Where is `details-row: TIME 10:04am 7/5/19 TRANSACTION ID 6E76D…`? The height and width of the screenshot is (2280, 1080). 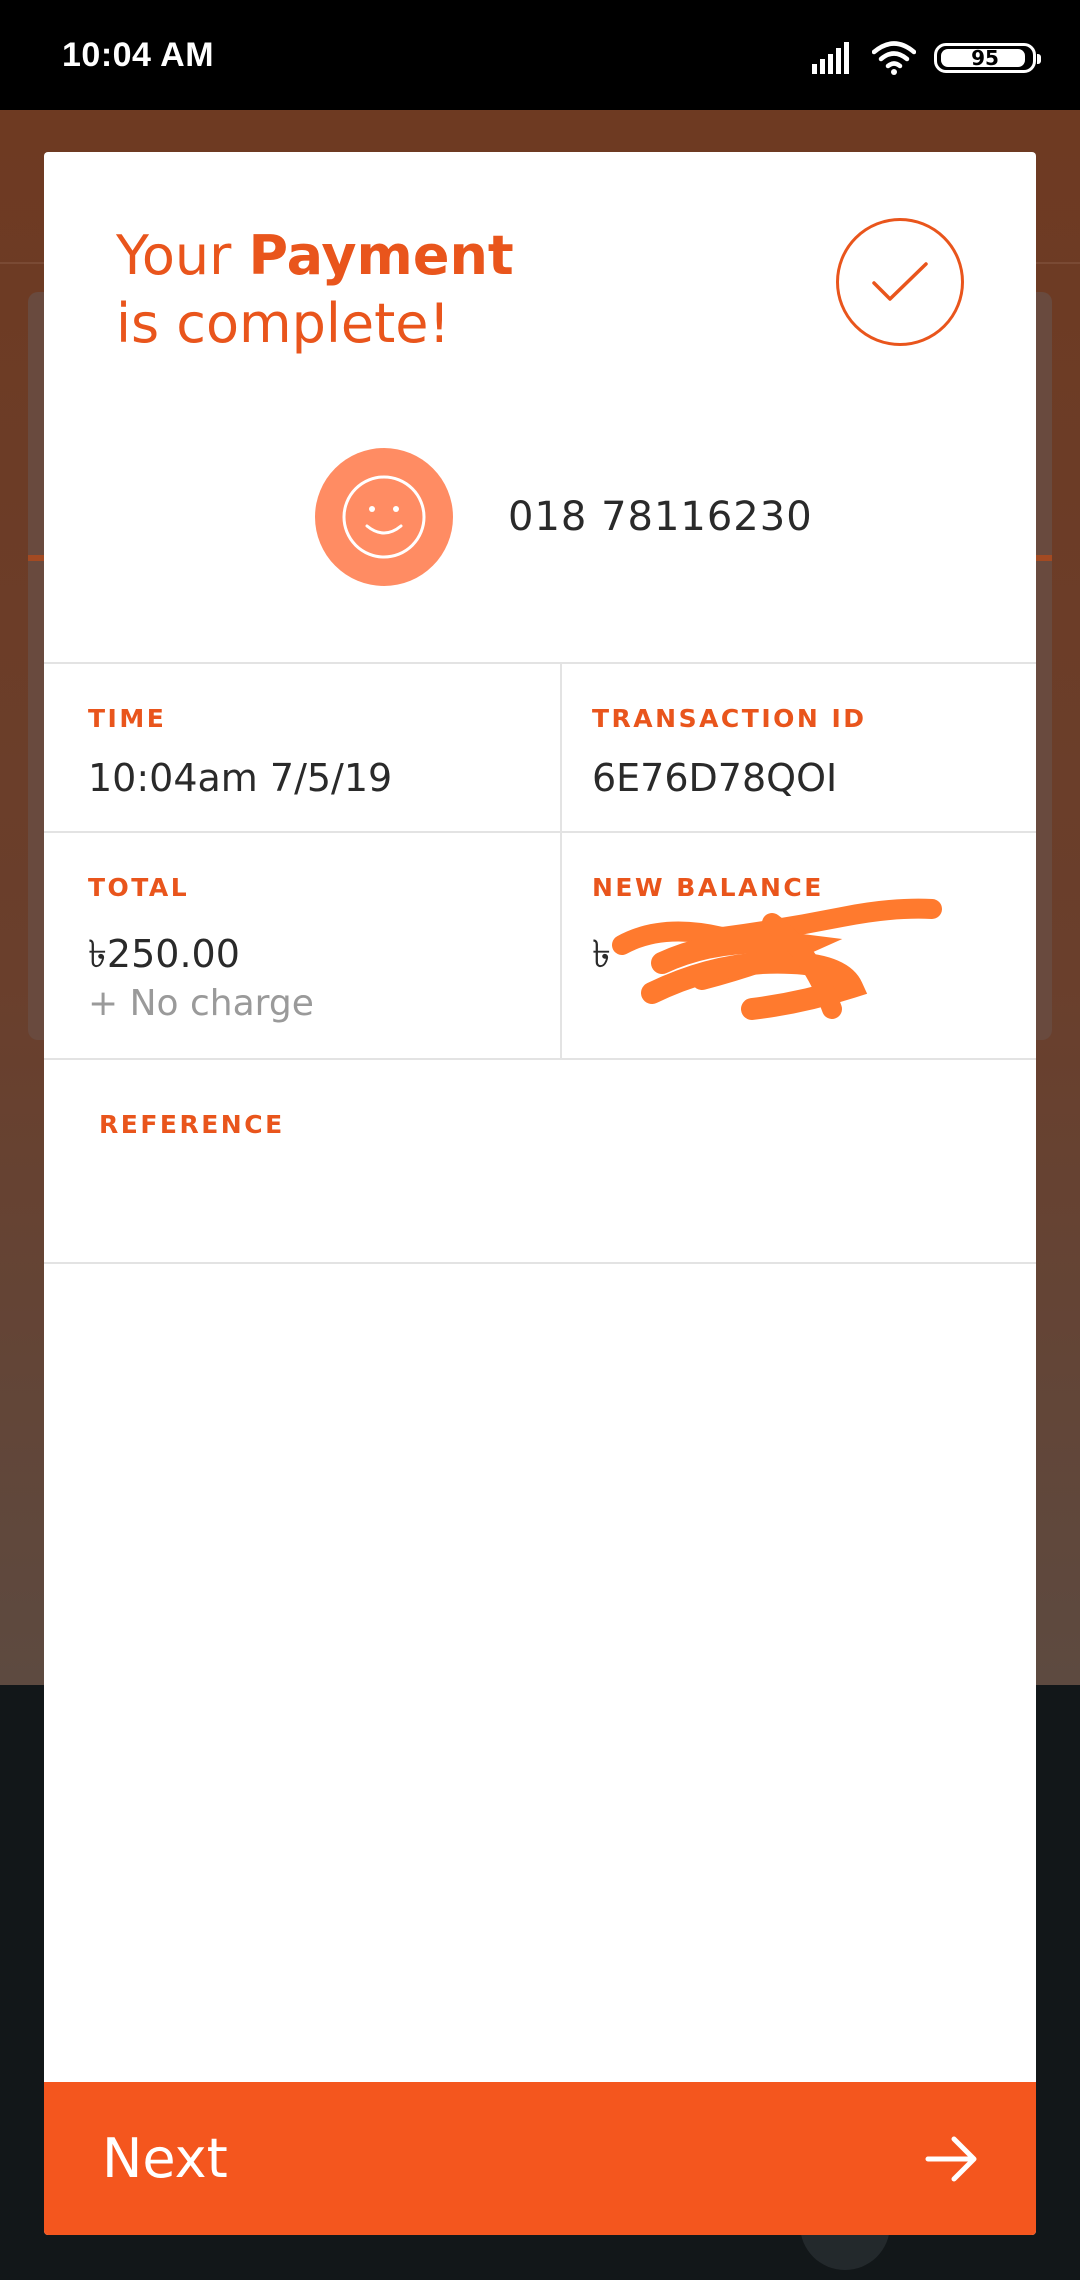 details-row: TIME 10:04am 7/5/19 TRANSACTION ID 6E76D… is located at coordinates (540, 748).